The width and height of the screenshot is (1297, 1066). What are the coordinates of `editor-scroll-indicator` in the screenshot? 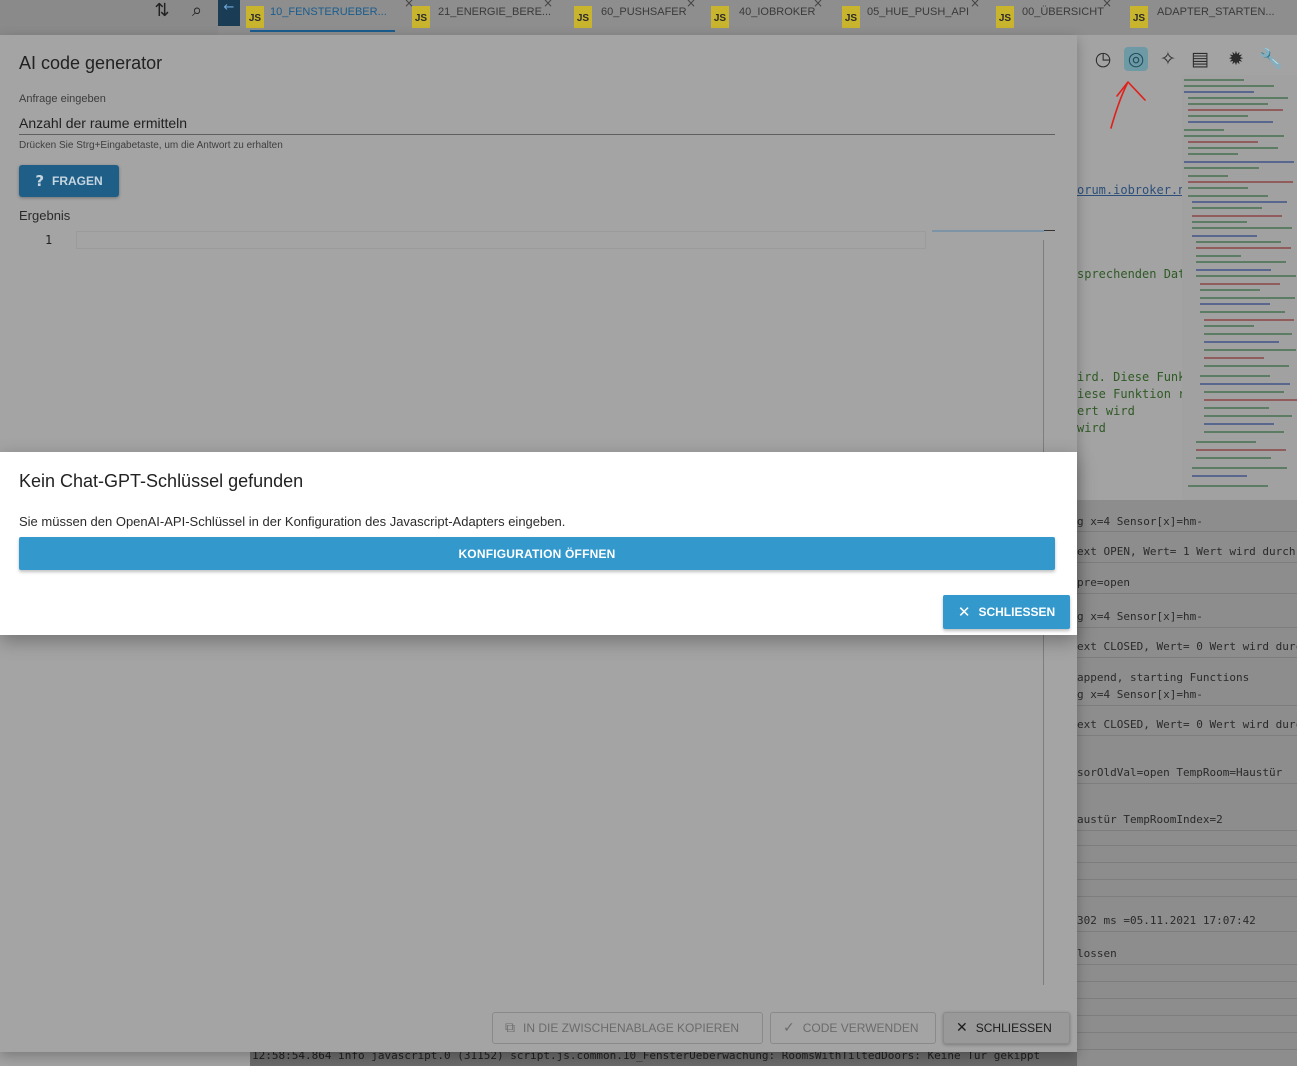 It's located at (988, 231).